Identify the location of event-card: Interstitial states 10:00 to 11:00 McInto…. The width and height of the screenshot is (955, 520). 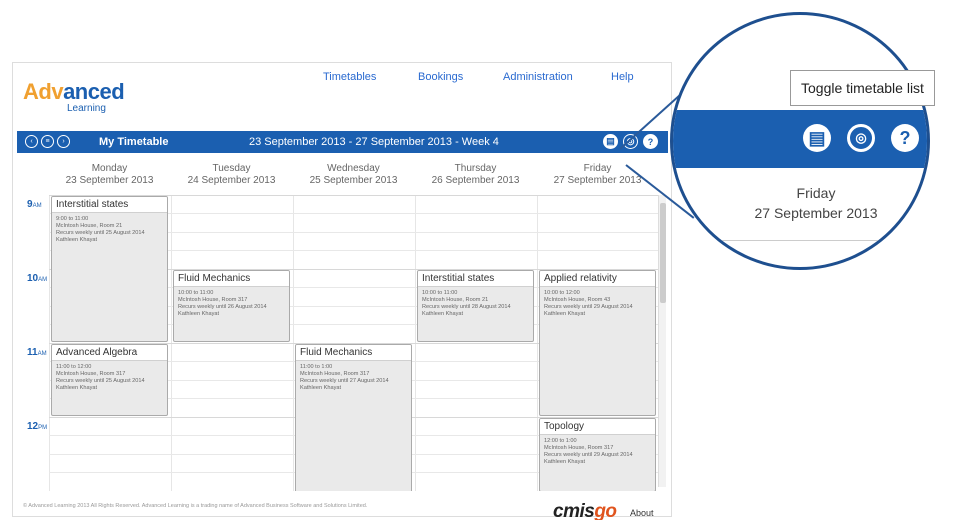
(475, 306).